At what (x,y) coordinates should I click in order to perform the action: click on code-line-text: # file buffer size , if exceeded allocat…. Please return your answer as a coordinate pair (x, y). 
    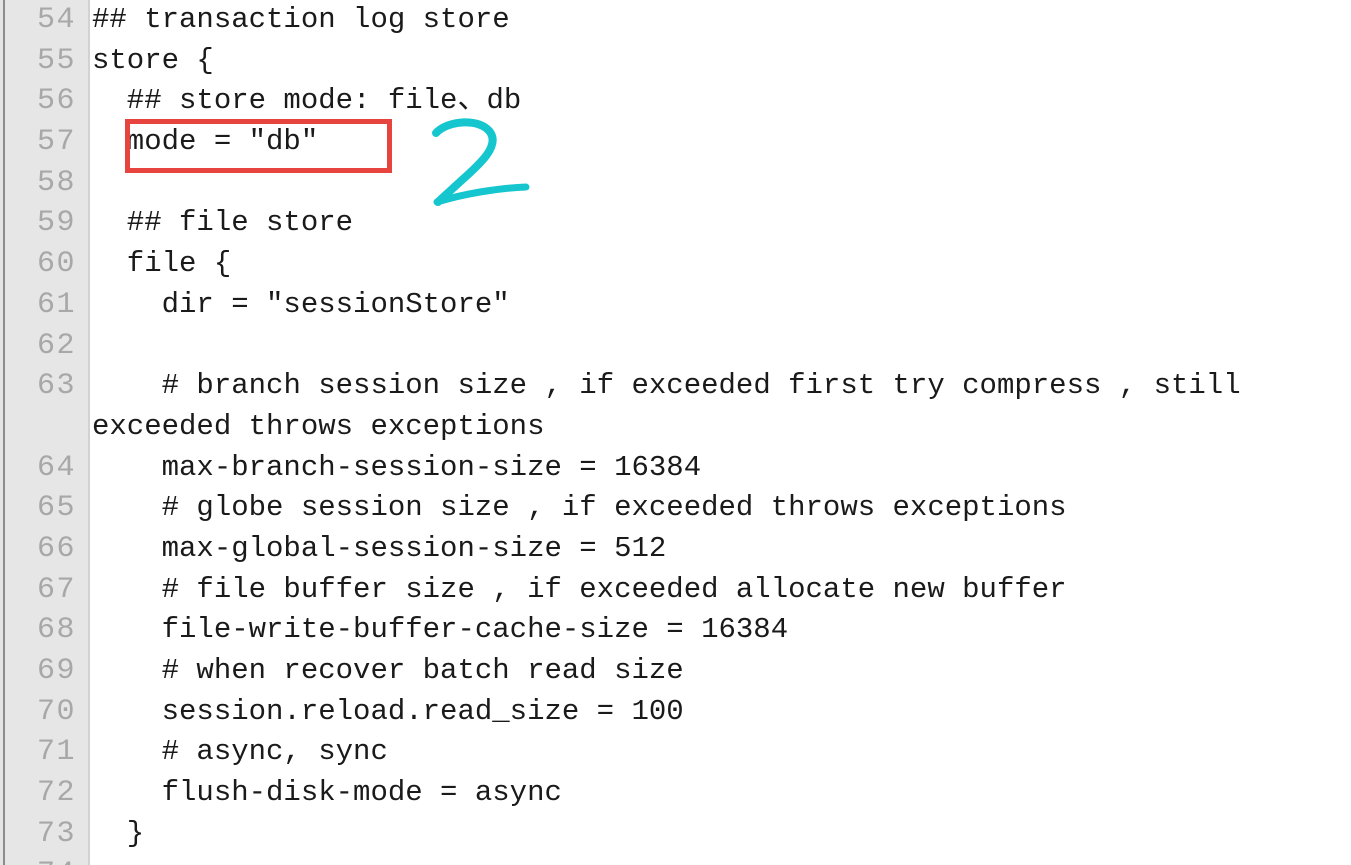
    Looking at the image, I should click on (579, 589).